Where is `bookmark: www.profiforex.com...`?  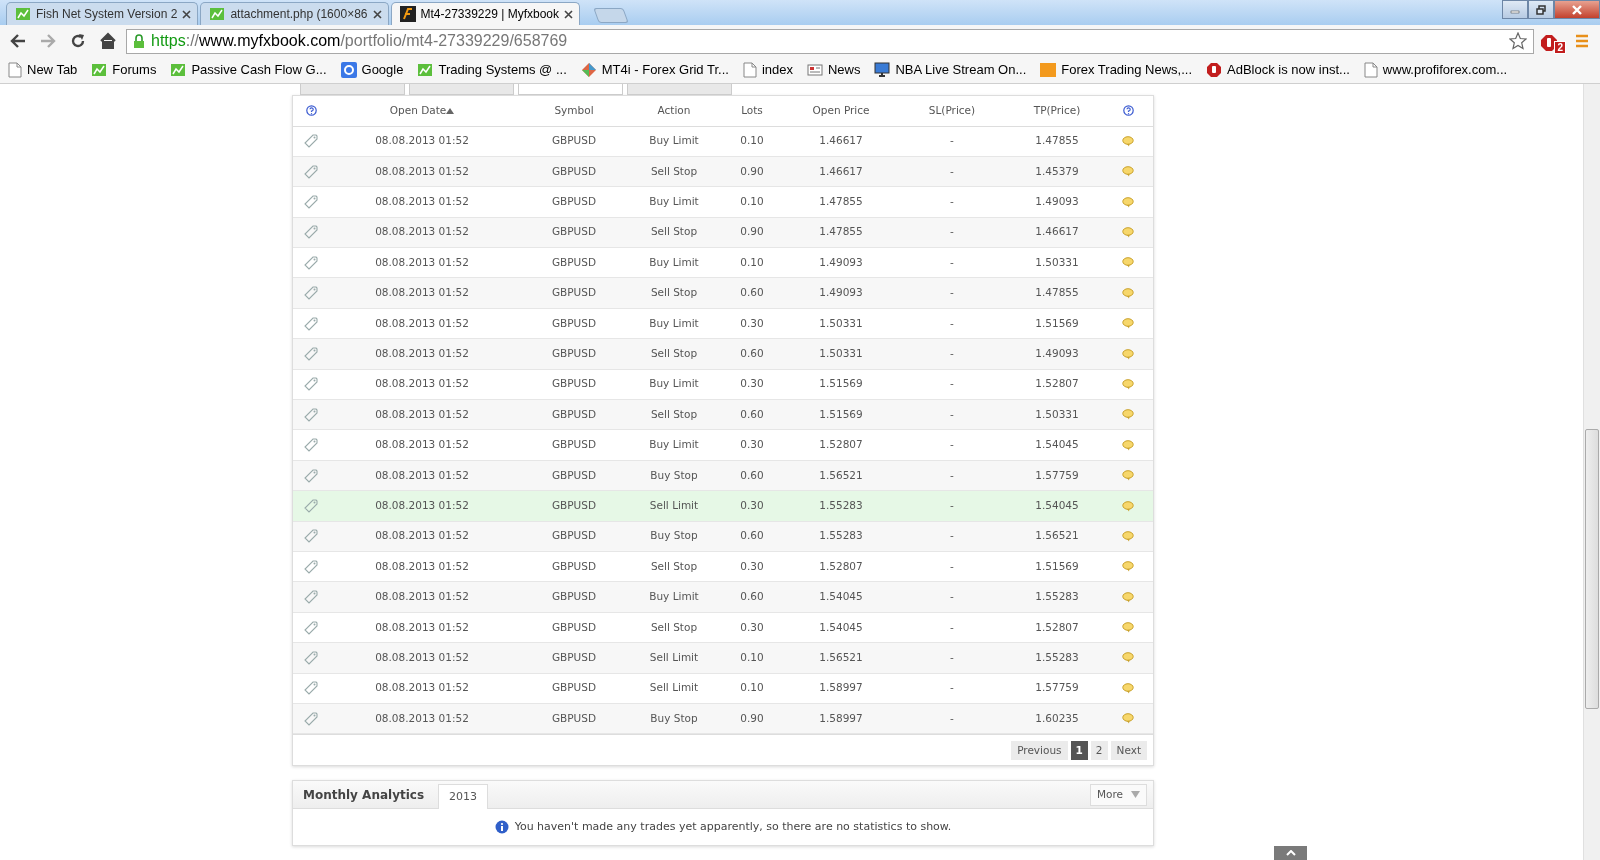
bookmark: www.profiforex.com... is located at coordinates (1435, 70).